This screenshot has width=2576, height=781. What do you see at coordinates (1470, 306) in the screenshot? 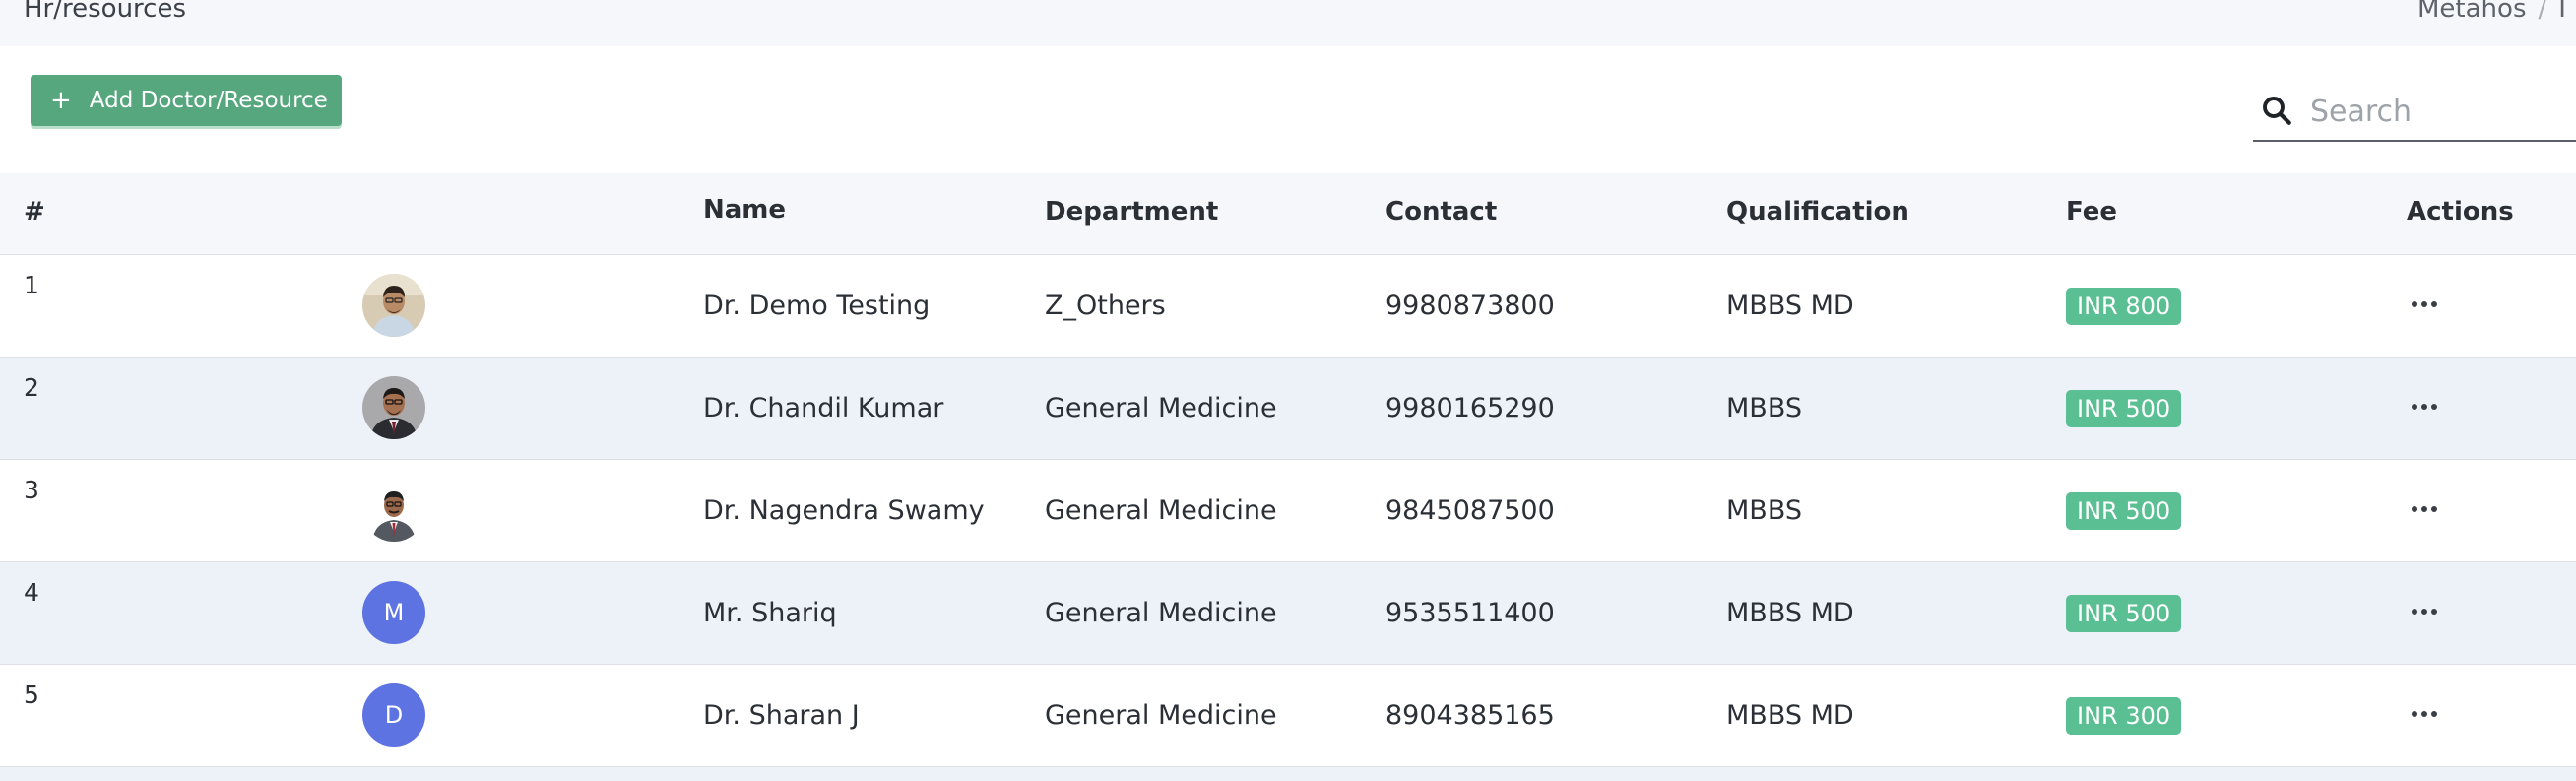
I see `contact: 9980873800` at bounding box center [1470, 306].